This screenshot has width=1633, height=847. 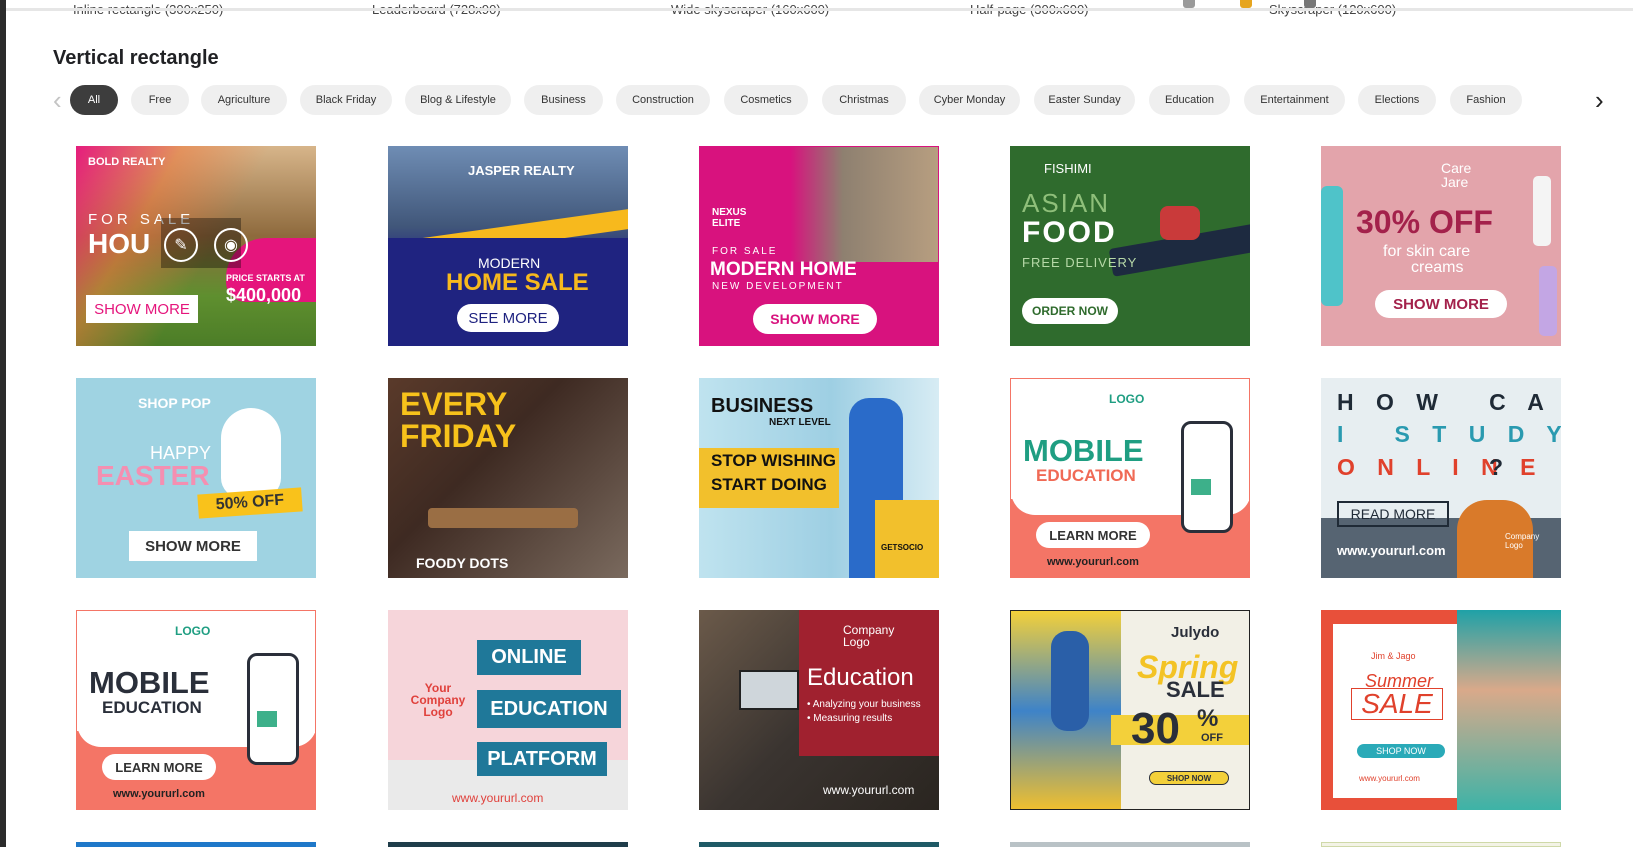 I want to click on card-brand: BOLD REALTY, so click(x=127, y=162).